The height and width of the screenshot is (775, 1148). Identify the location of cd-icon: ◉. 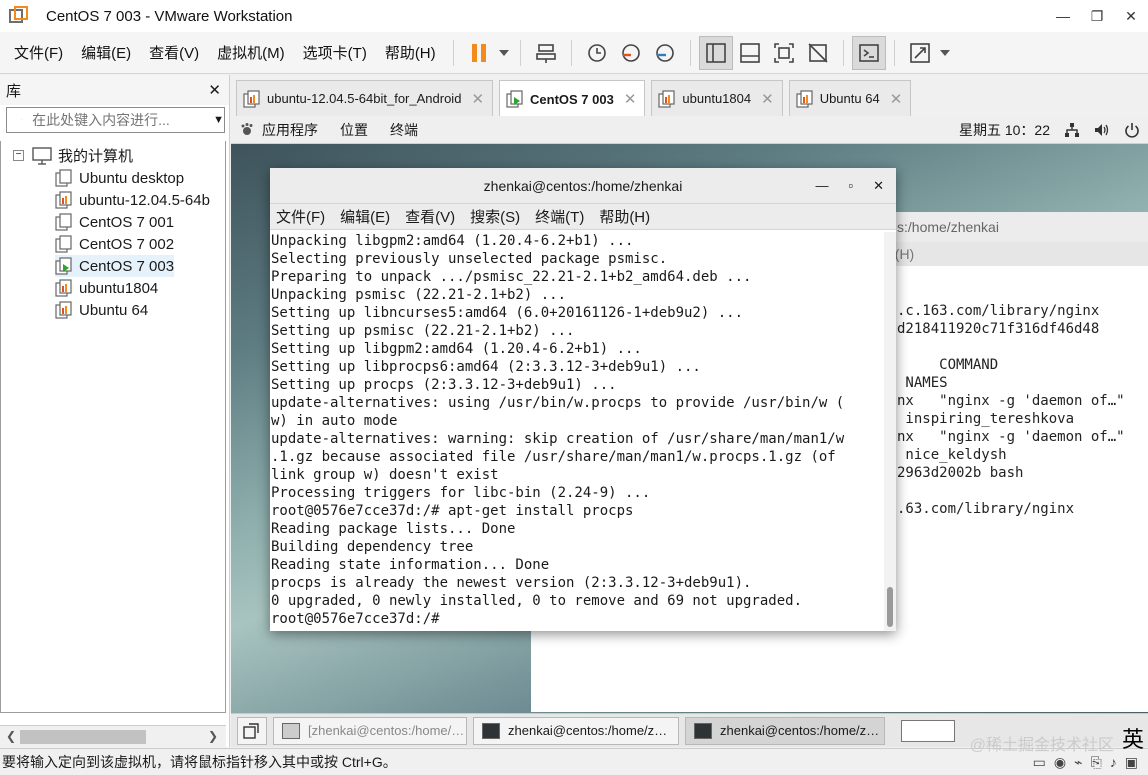
(1060, 762).